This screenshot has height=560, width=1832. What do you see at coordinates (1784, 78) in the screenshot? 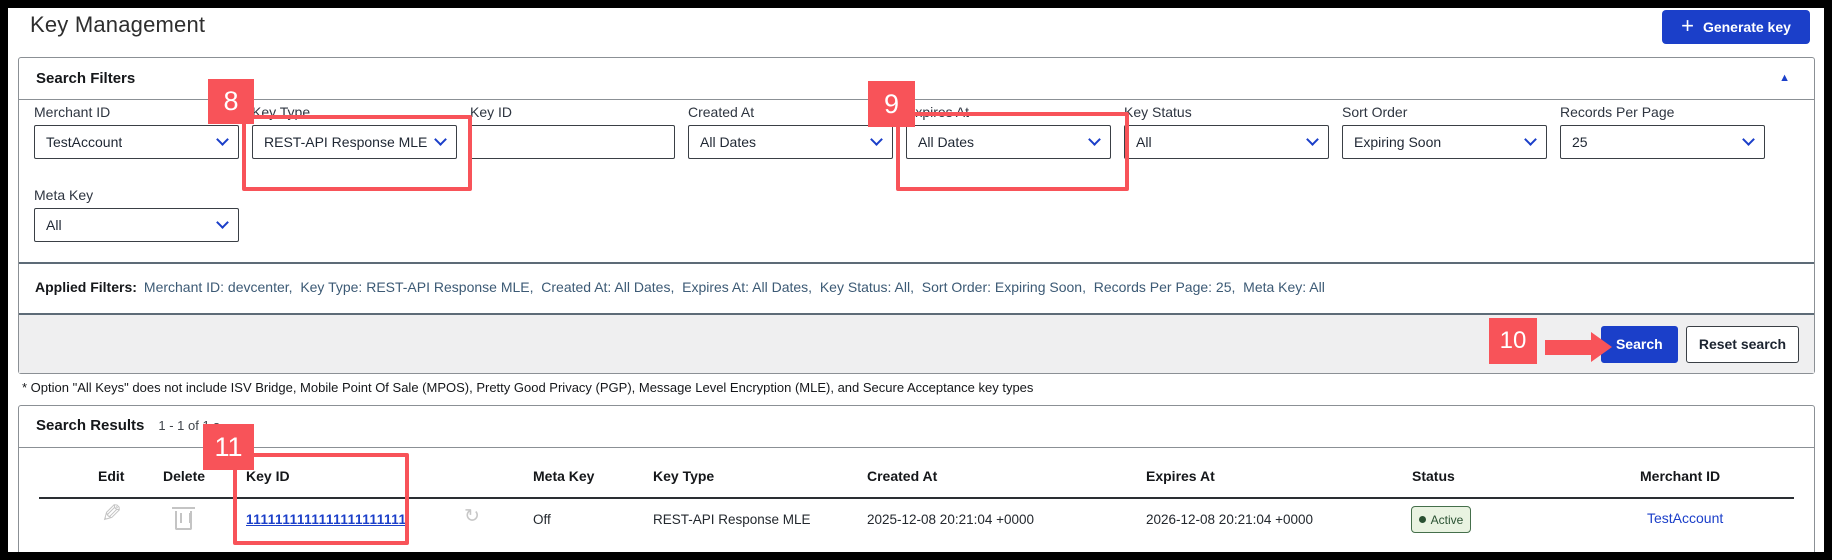
I see `collapse-triangle-icon: ▲` at bounding box center [1784, 78].